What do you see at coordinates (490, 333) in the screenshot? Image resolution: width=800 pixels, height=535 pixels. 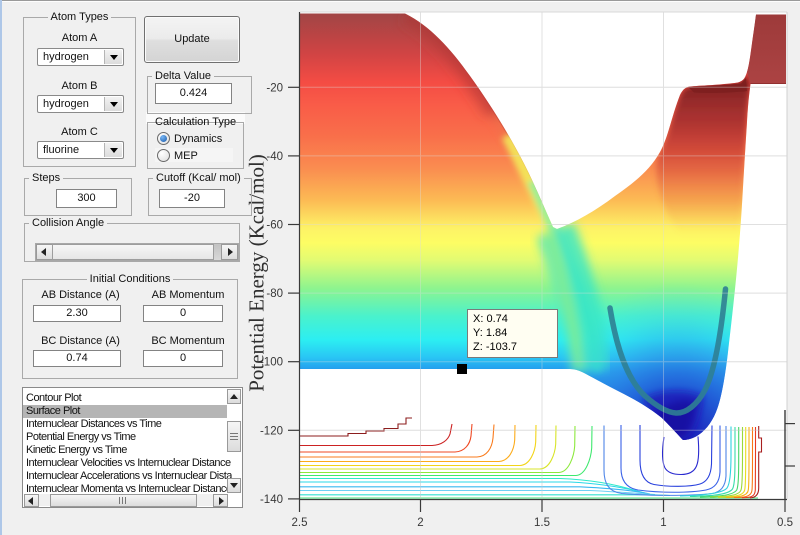 I see `svg-text: Y: 1.84` at bounding box center [490, 333].